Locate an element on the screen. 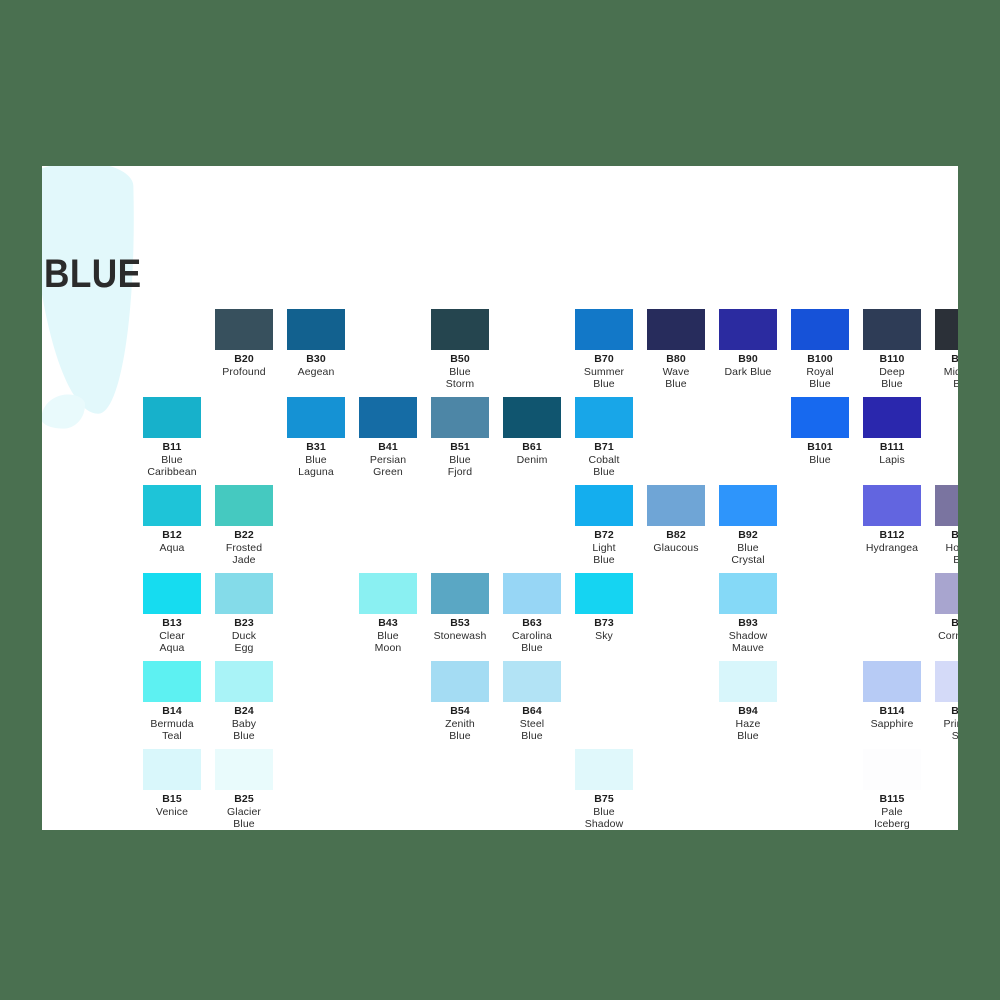 This screenshot has height=1000, width=1000. swatch-code: B111 is located at coordinates (892, 447).